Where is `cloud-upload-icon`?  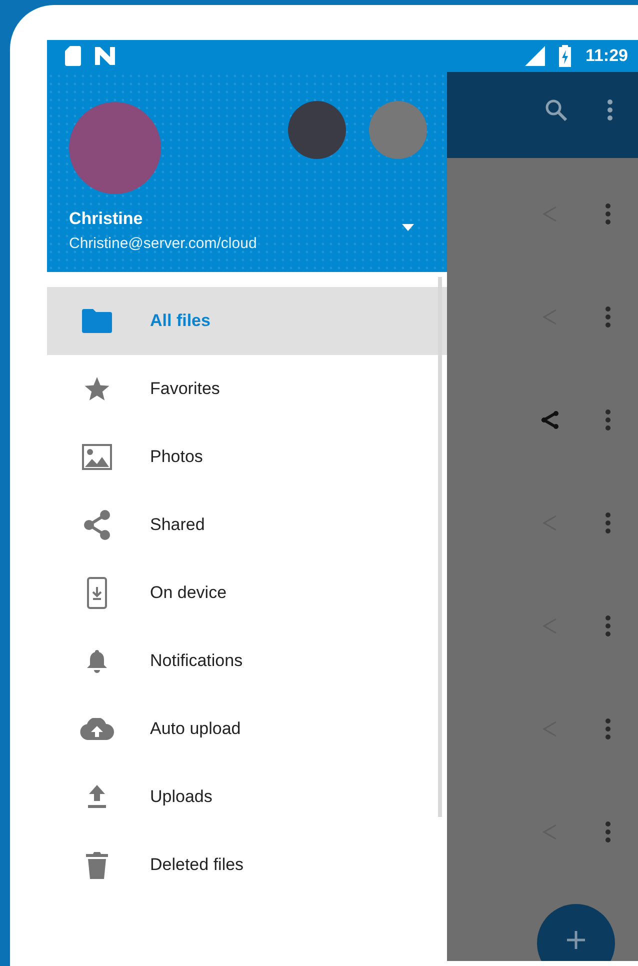 cloud-upload-icon is located at coordinates (97, 729).